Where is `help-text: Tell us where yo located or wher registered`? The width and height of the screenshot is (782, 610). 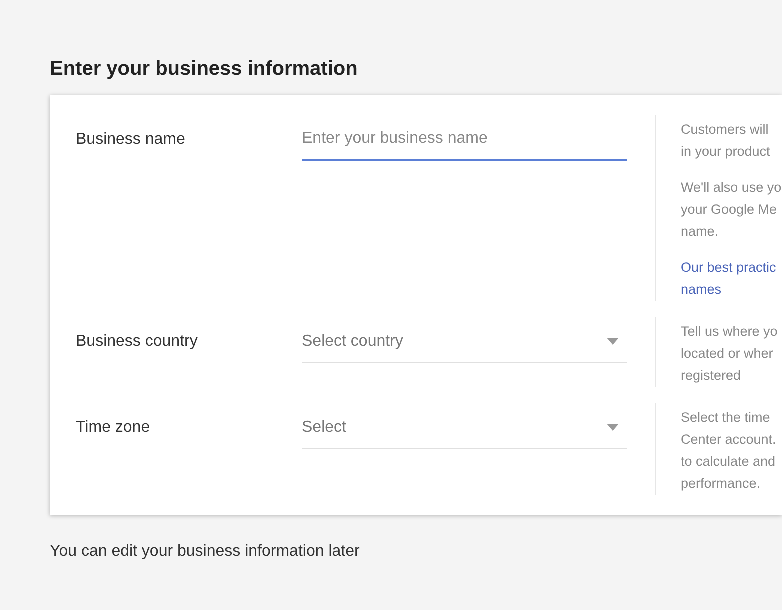 help-text: Tell us where yo located or wher registered is located at coordinates (730, 354).